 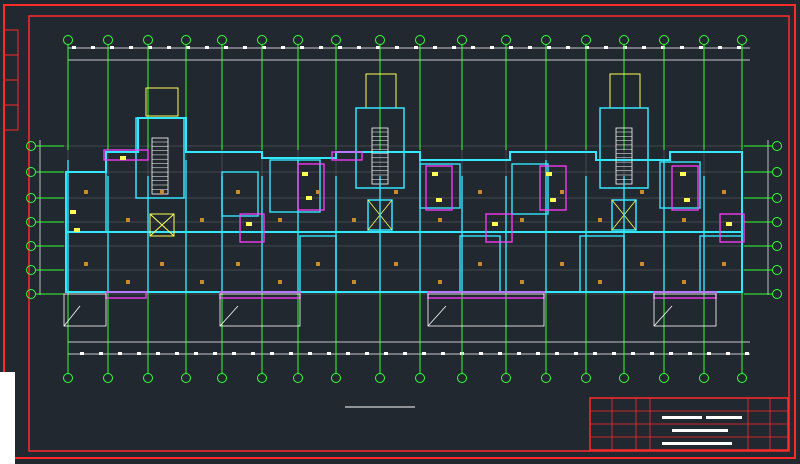 I want to click on revision-strip, so click(x=11, y=80).